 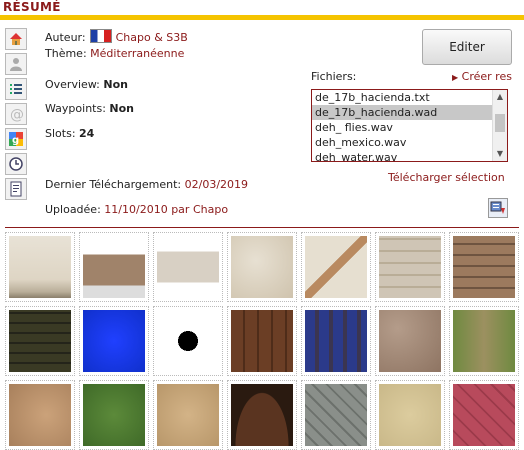 I want to click on section-divider, so click(x=262, y=227).